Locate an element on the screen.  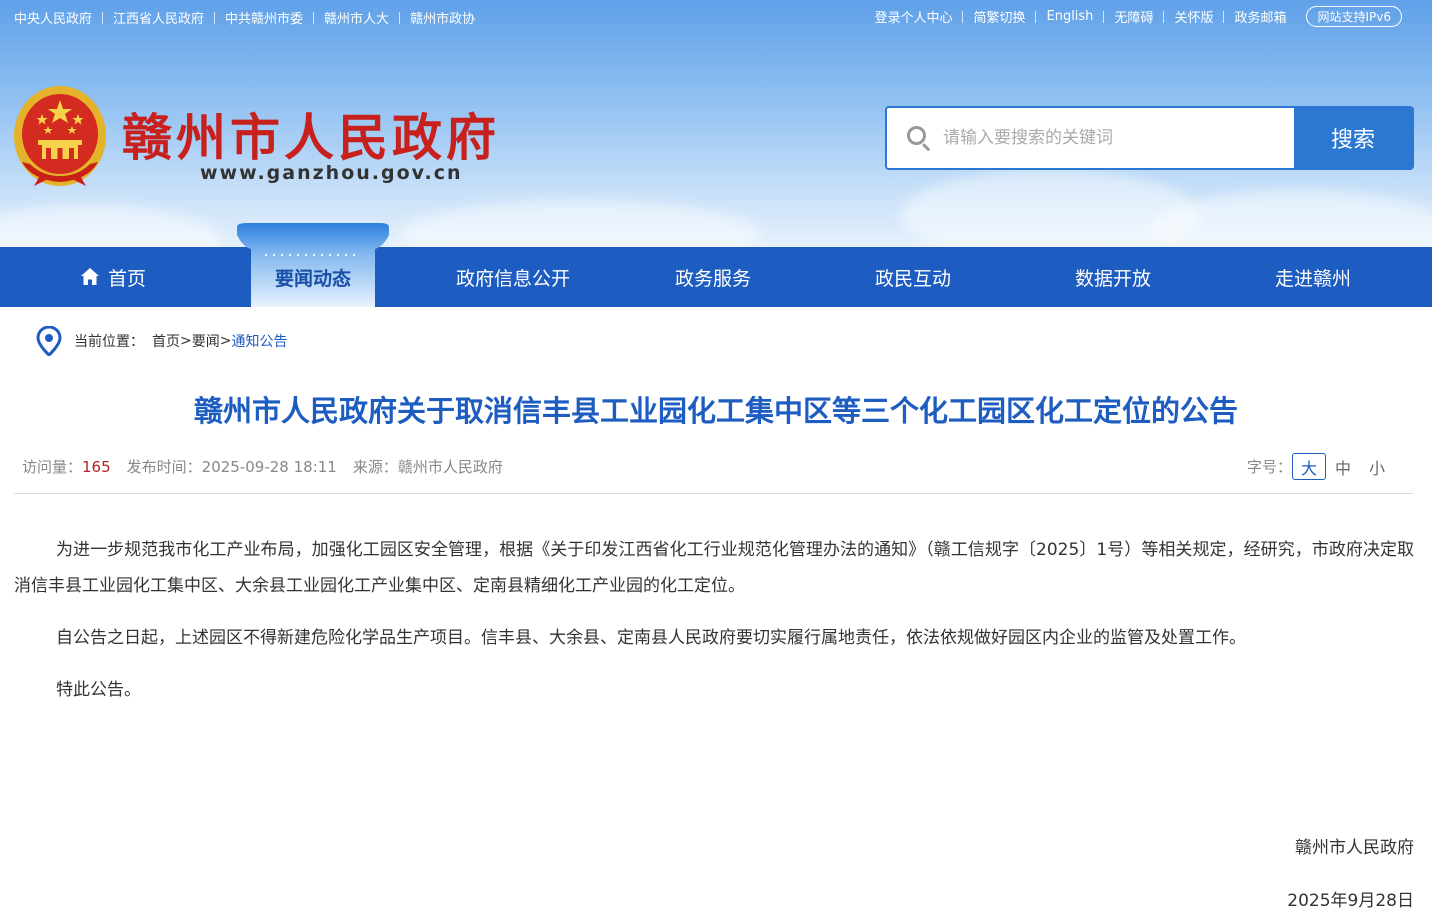
breadcrumb-prefix: 当前位置： is located at coordinates (109, 342).